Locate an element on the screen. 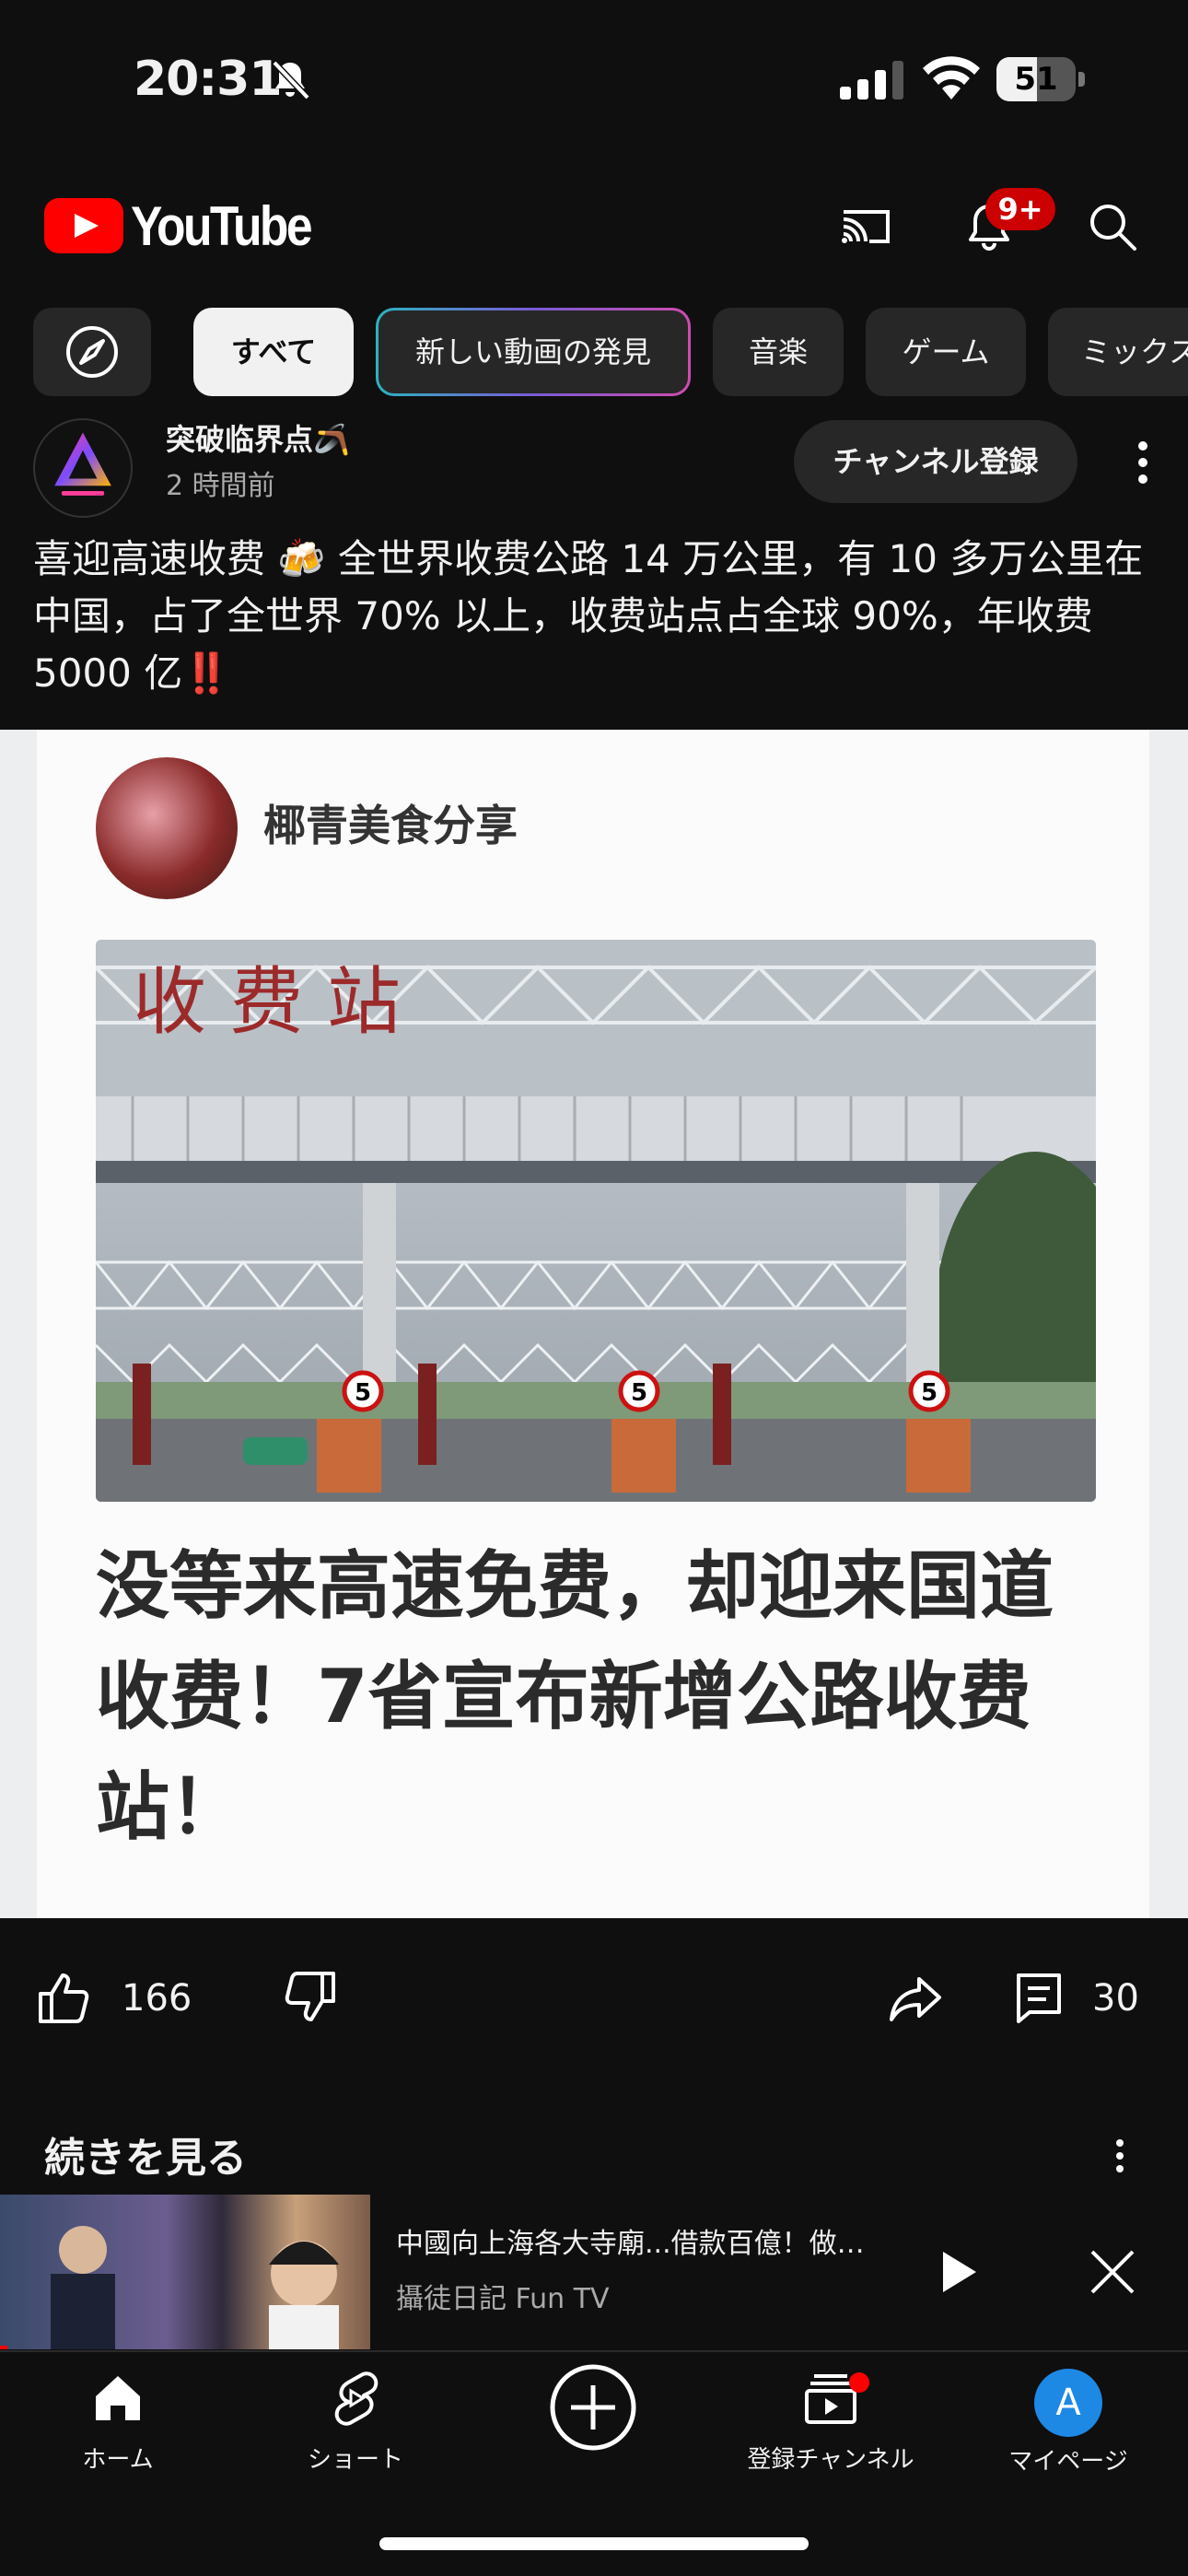 The width and height of the screenshot is (1188, 2576). post-time: 2 時間前 is located at coordinates (220, 486).